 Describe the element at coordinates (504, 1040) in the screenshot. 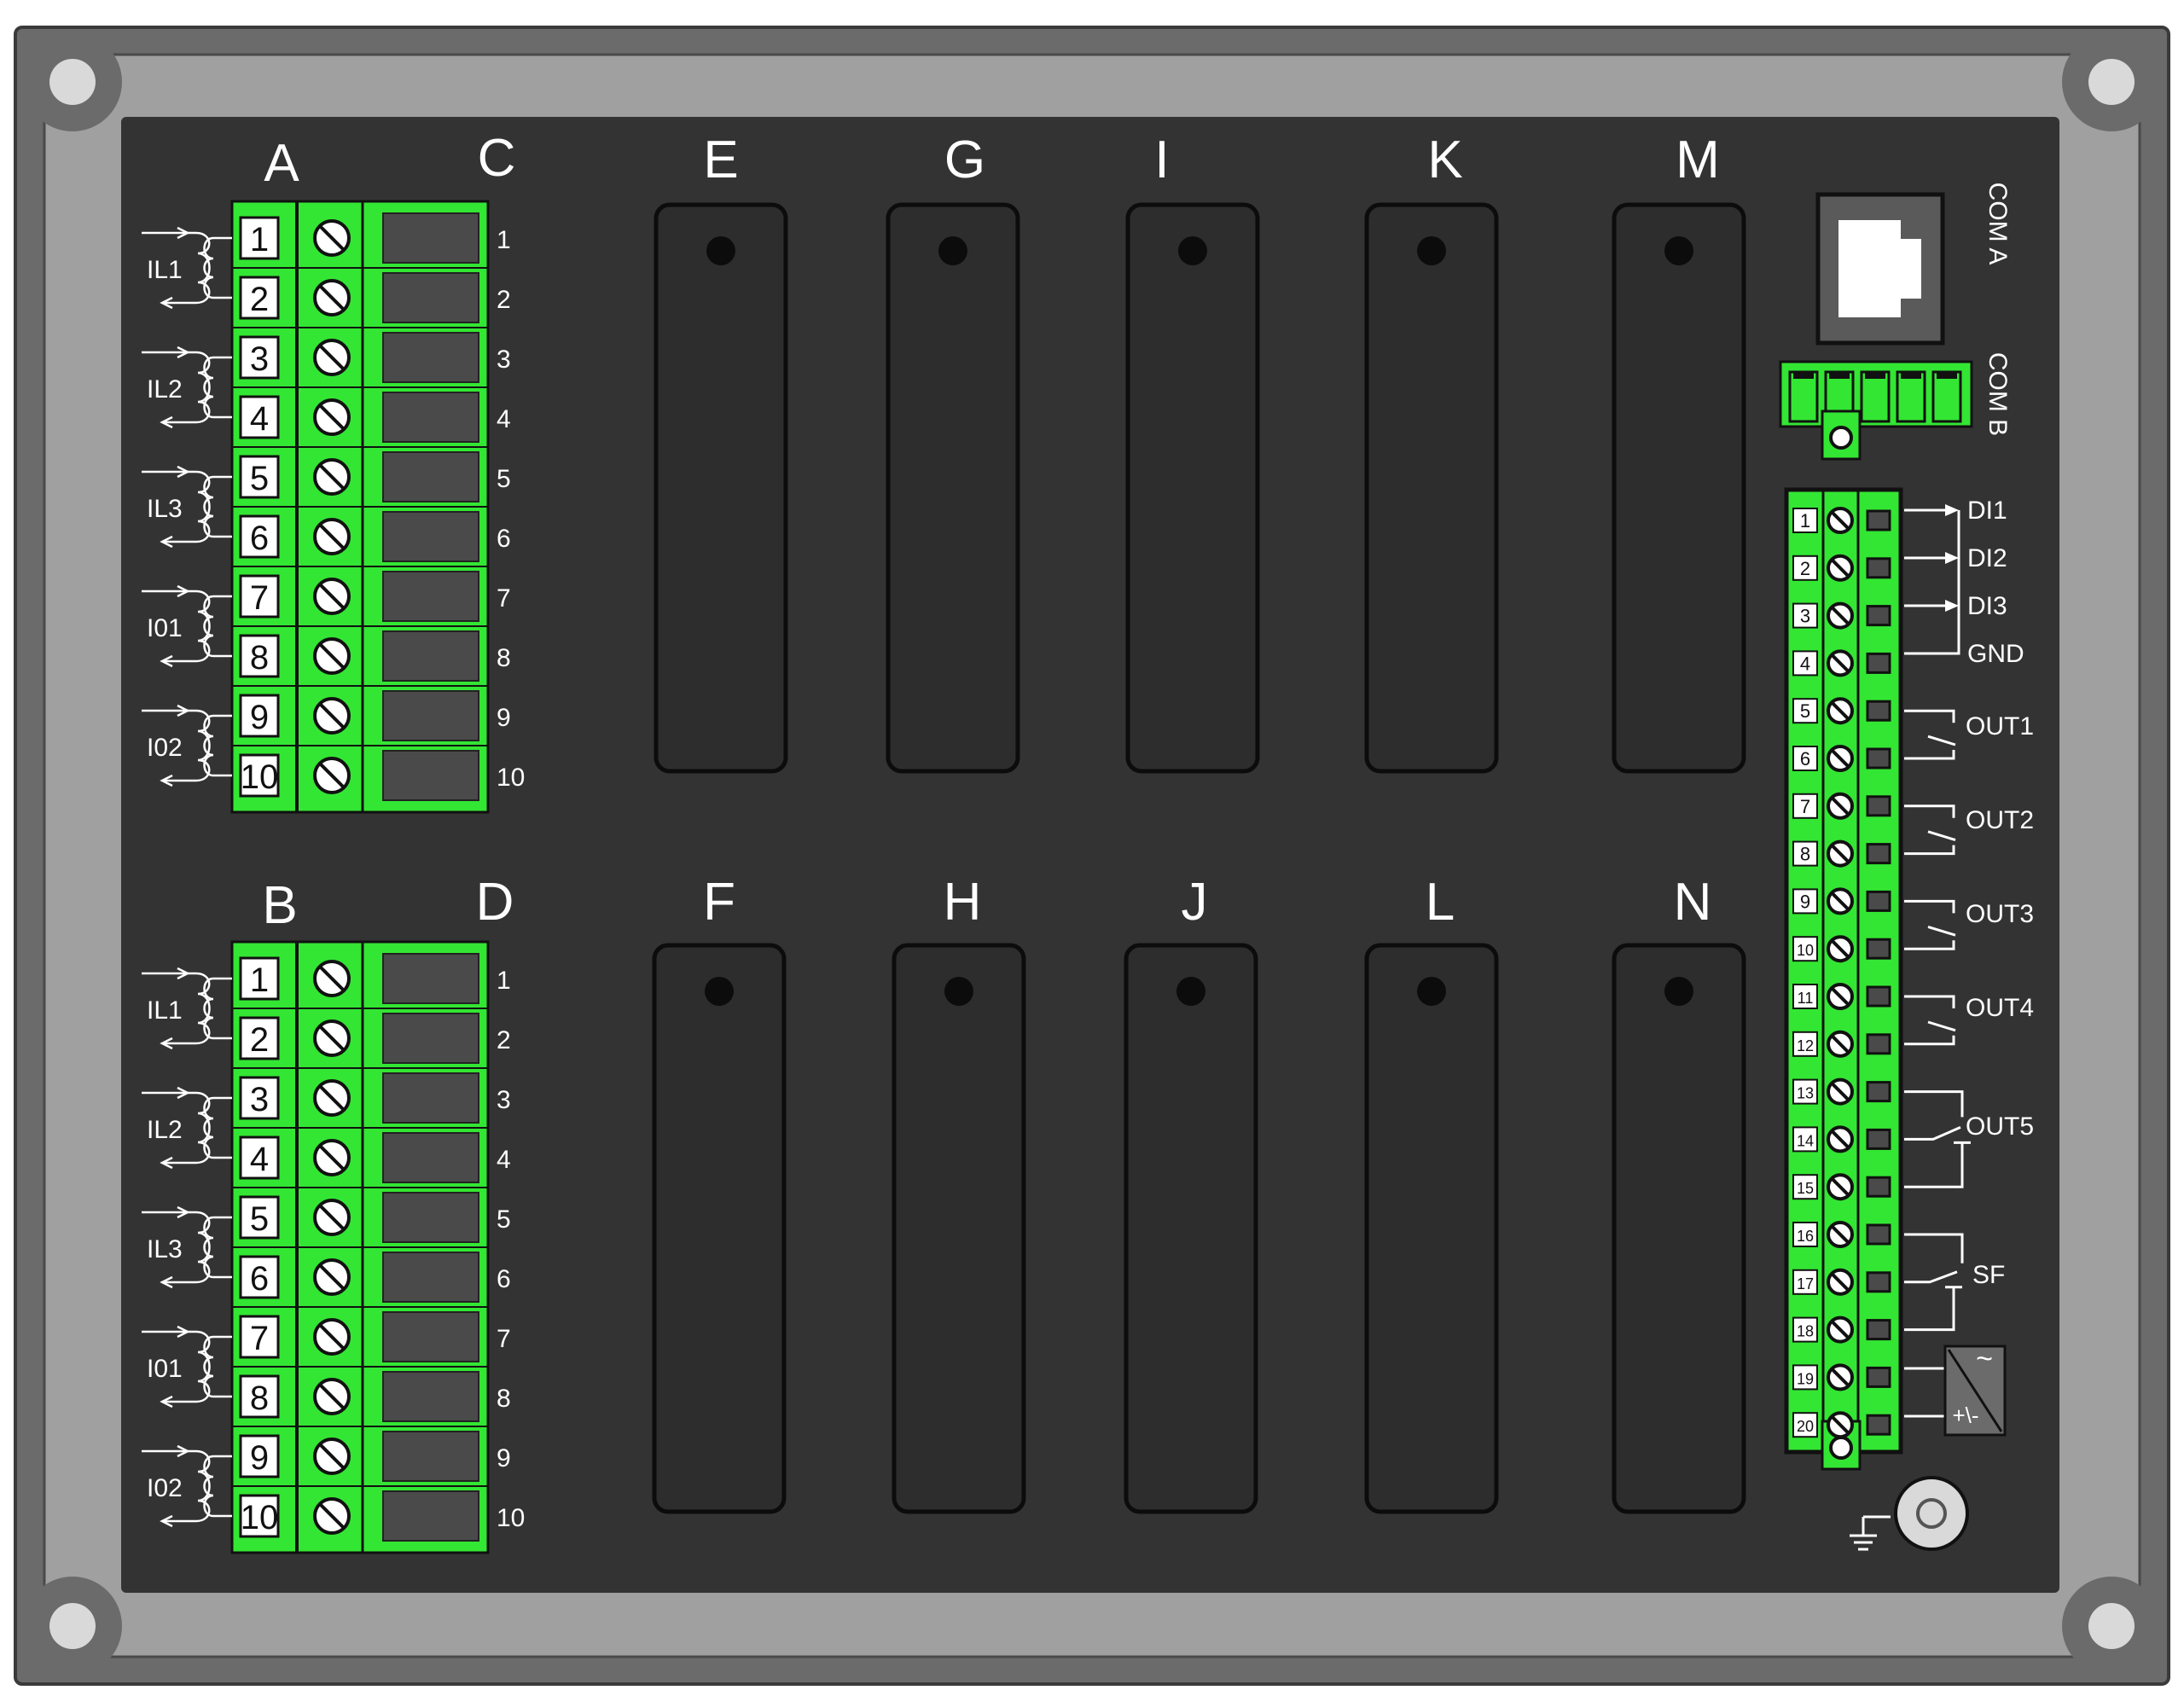

I see `ci-side-number: 2` at that location.